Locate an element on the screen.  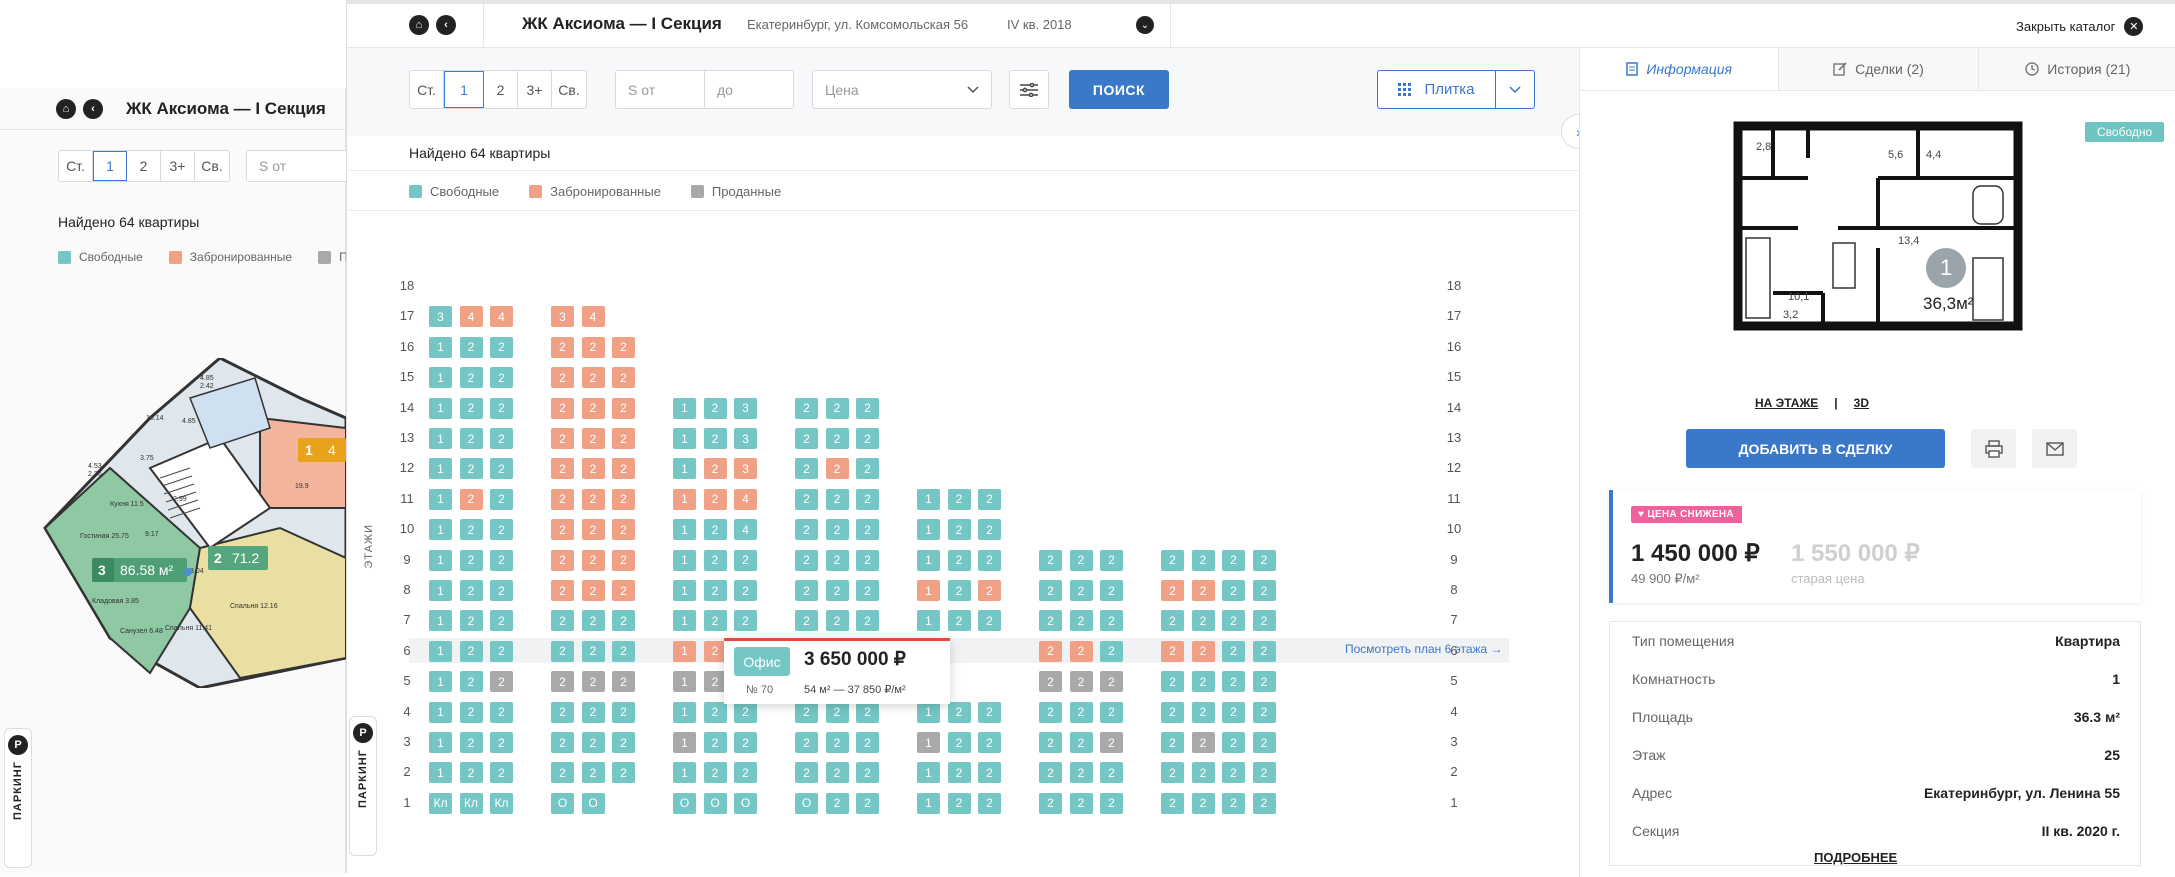
back-room-option: 3+ is located at coordinates (178, 166).